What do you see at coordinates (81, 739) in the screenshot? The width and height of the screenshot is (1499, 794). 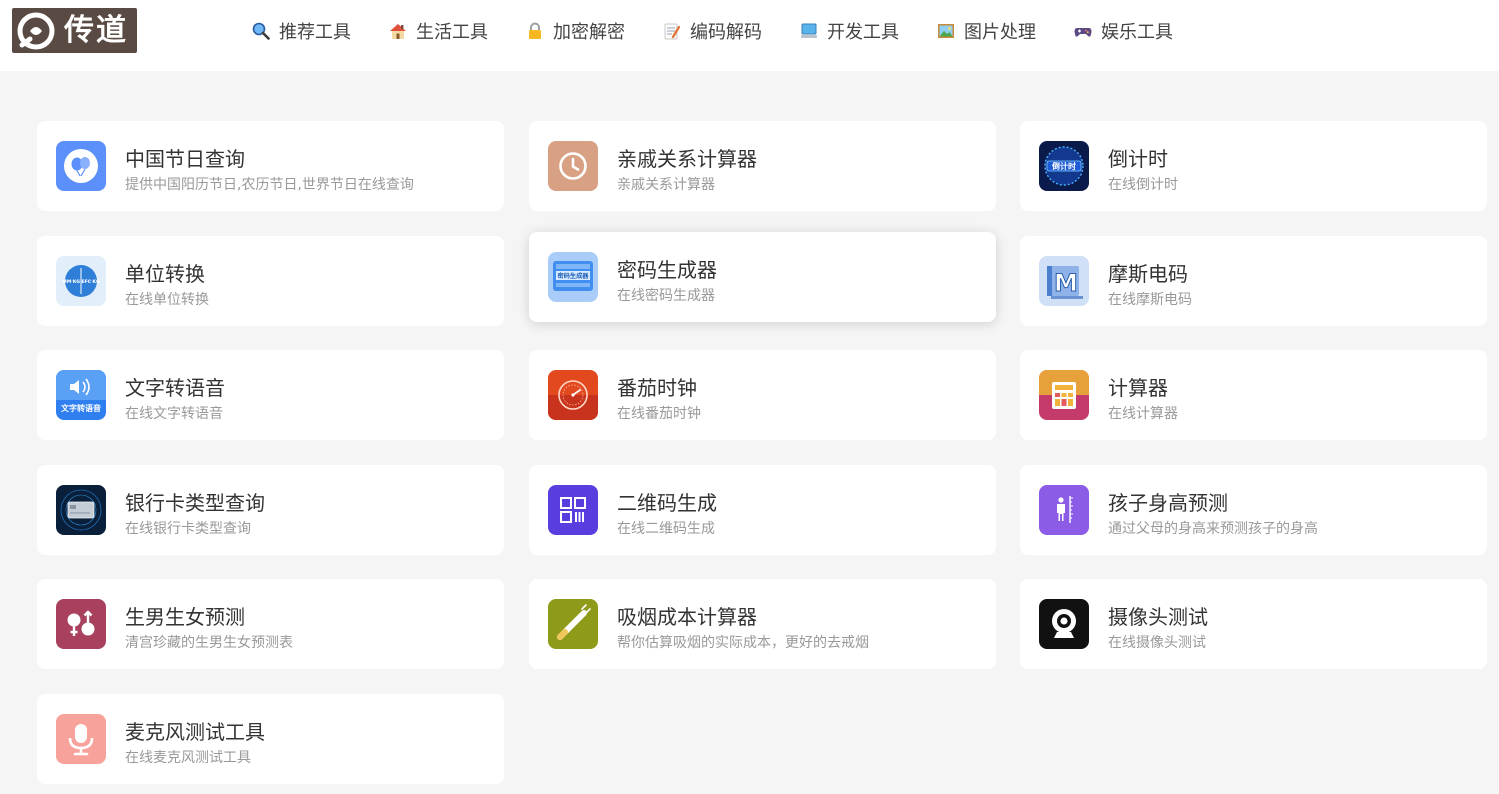 I see `microphone-icon` at bounding box center [81, 739].